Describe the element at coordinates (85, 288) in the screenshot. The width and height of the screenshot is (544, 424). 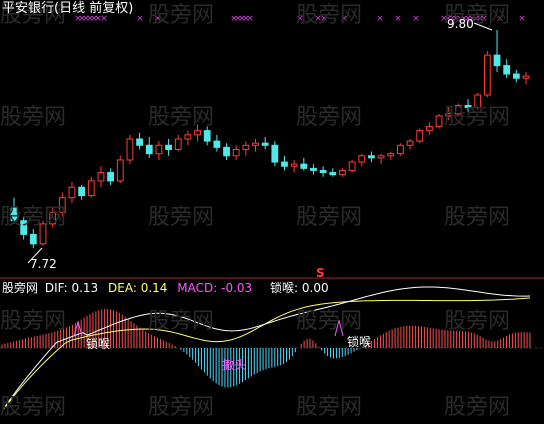
I see `dif-value: 0.13` at that location.